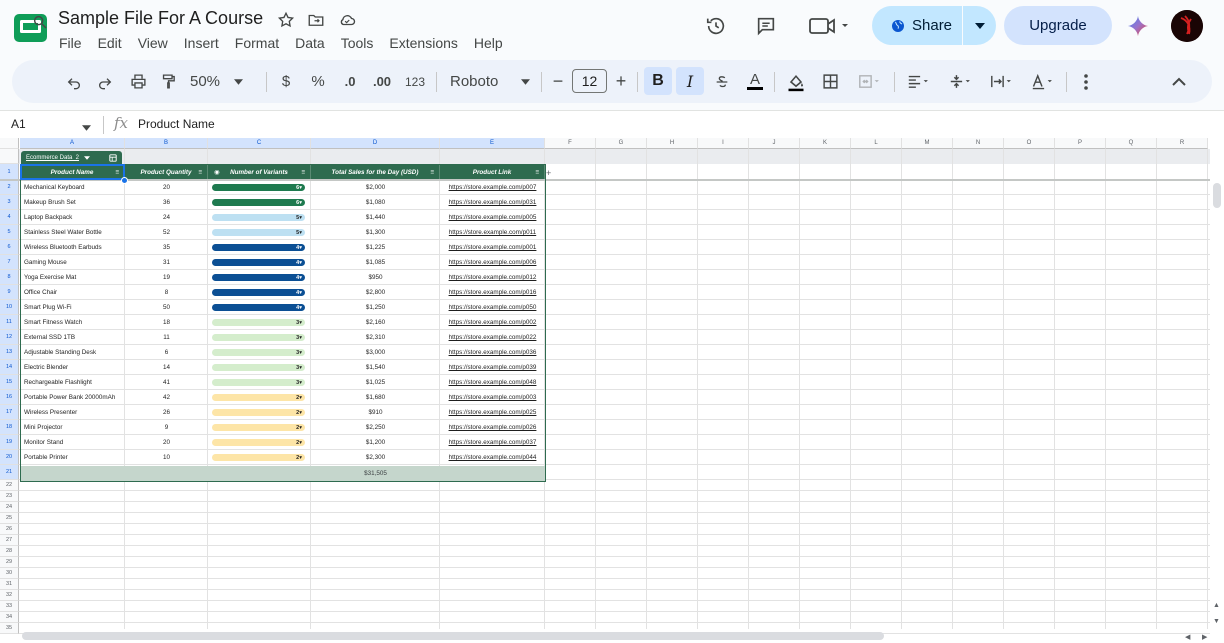 This screenshot has width=1224, height=643. What do you see at coordinates (9, 217) in the screenshot?
I see `row-header: 4` at bounding box center [9, 217].